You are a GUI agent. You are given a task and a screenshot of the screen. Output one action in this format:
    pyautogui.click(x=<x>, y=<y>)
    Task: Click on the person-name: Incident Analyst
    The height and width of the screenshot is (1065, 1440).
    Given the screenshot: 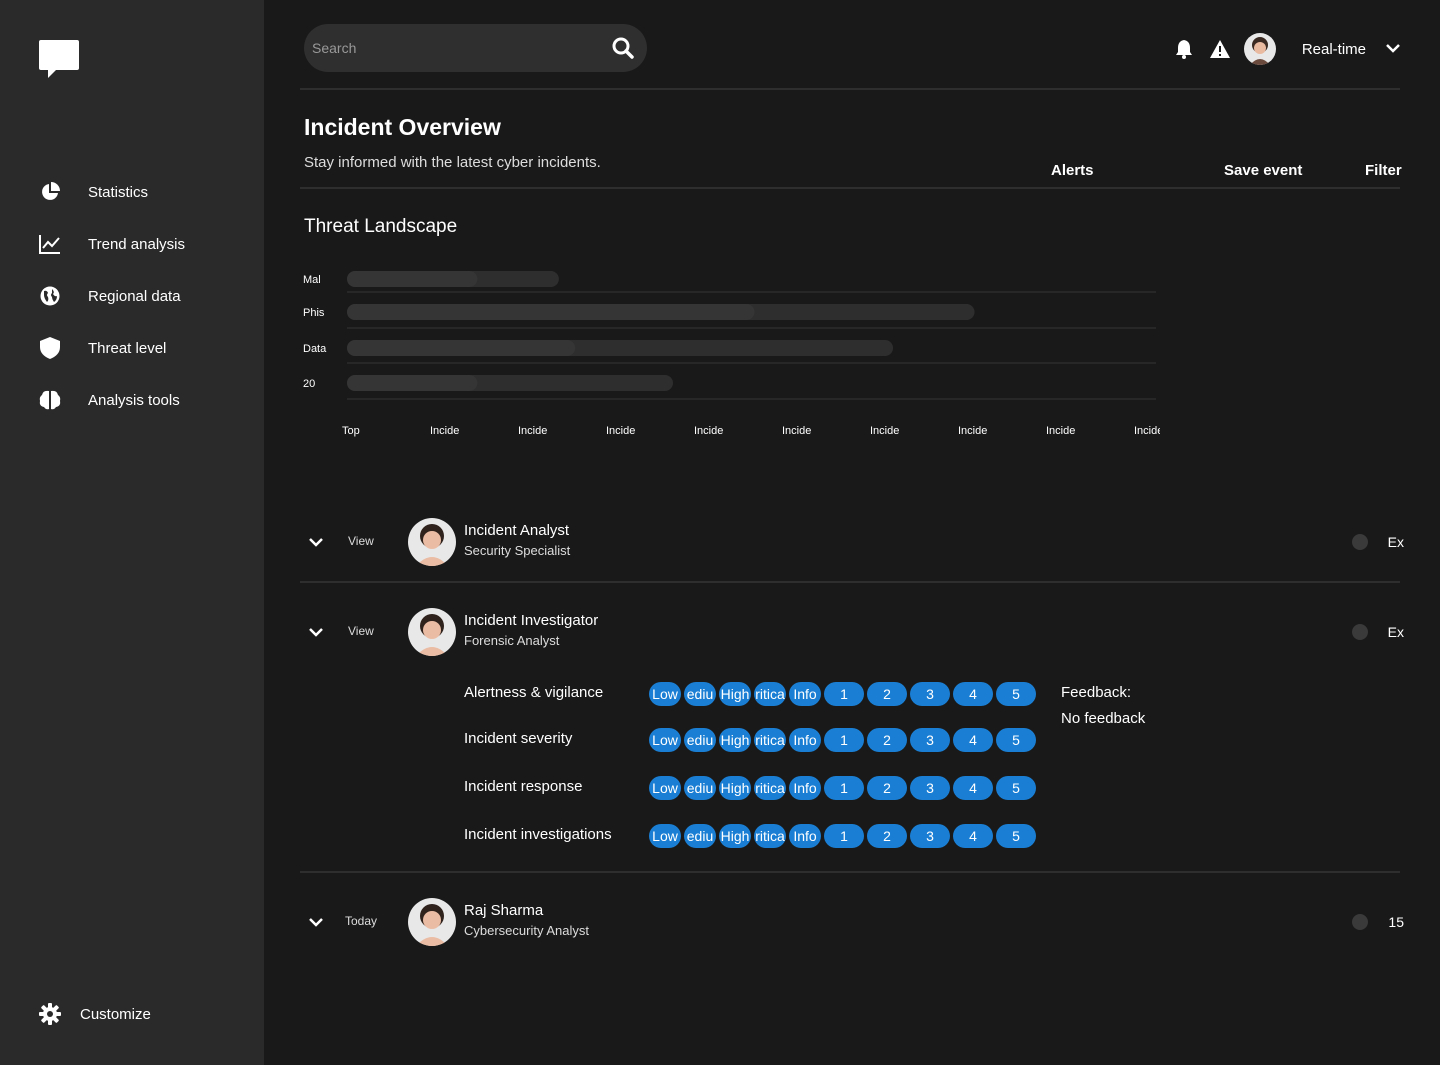 What is the action you would take?
    pyautogui.click(x=517, y=530)
    